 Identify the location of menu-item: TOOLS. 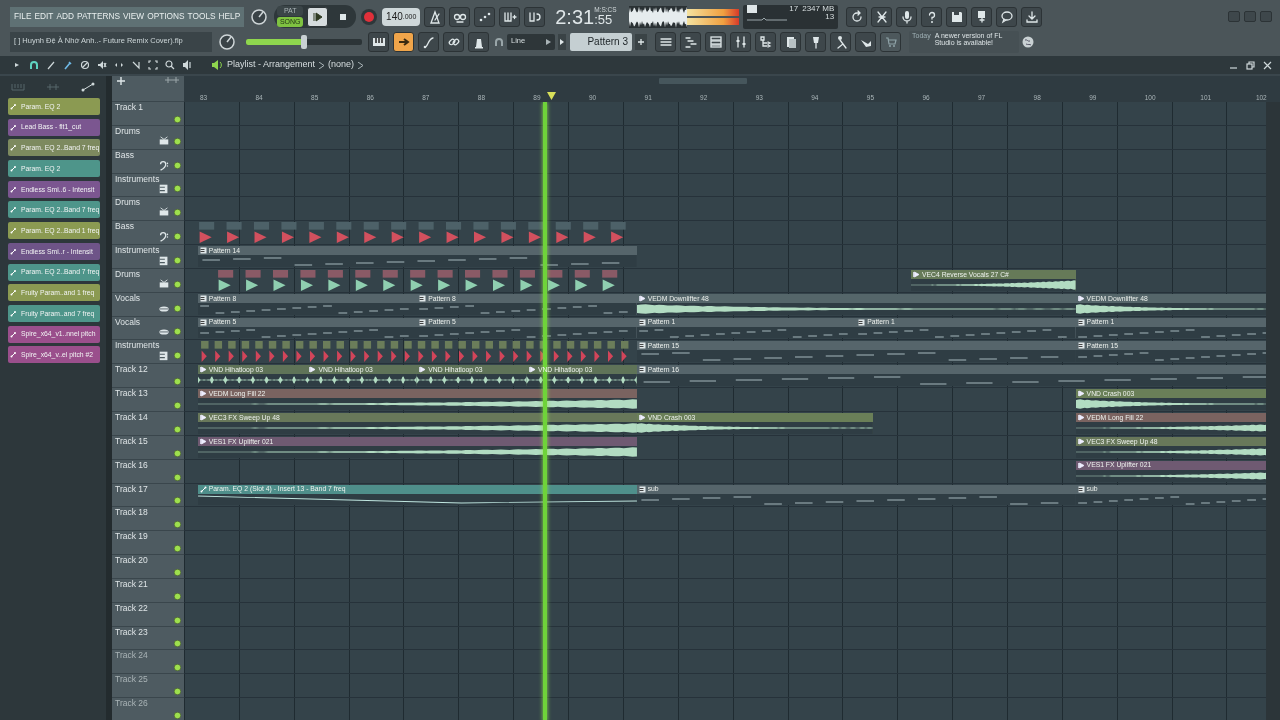
(201, 16).